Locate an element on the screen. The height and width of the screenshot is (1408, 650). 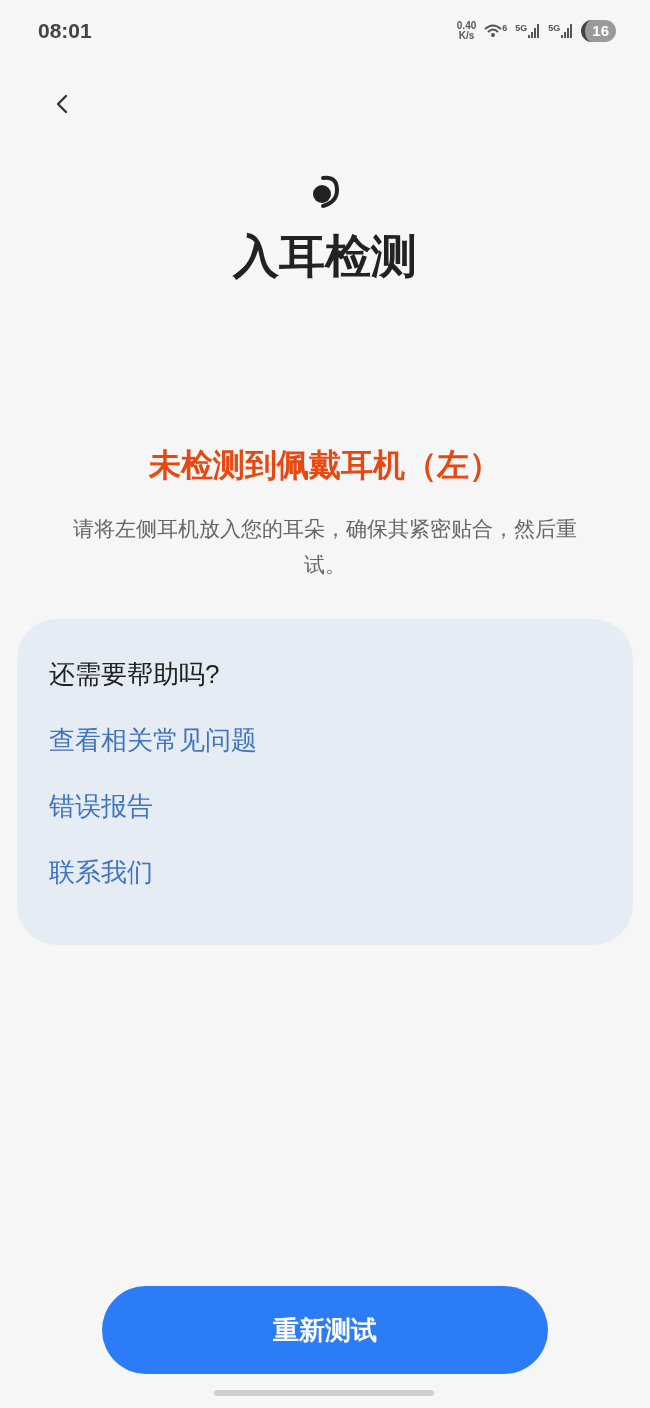
wifi-icon is located at coordinates (493, 31).